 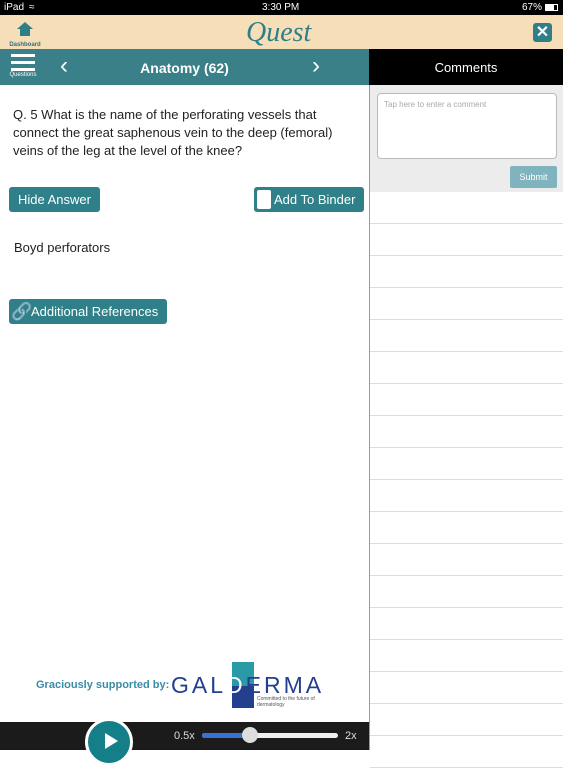 I want to click on app-header: Dashboard Quest ✕, so click(x=281, y=32).